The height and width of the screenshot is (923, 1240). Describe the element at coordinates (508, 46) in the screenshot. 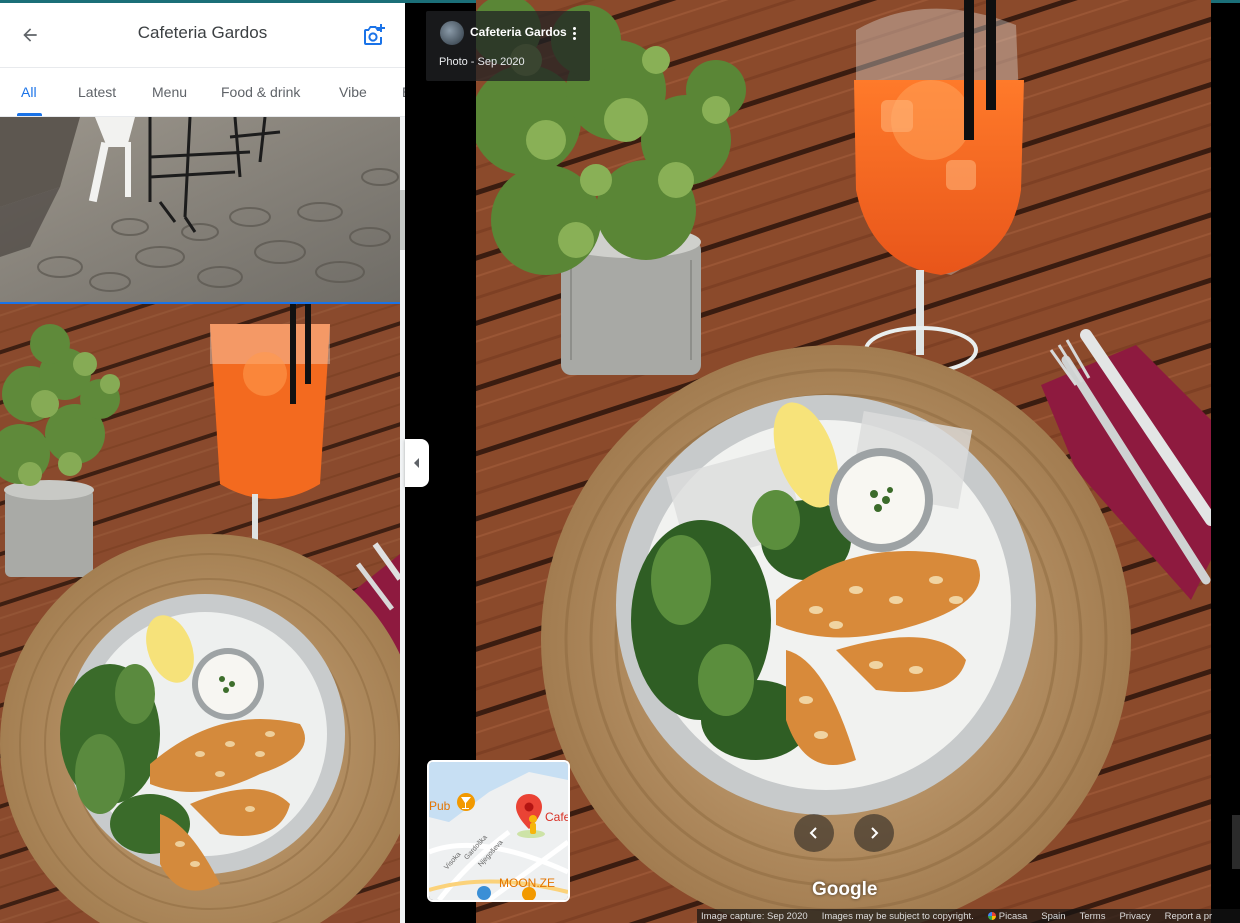

I see `photo-info-card: Cafeteria Gardos Photo - Sep 2020` at that location.